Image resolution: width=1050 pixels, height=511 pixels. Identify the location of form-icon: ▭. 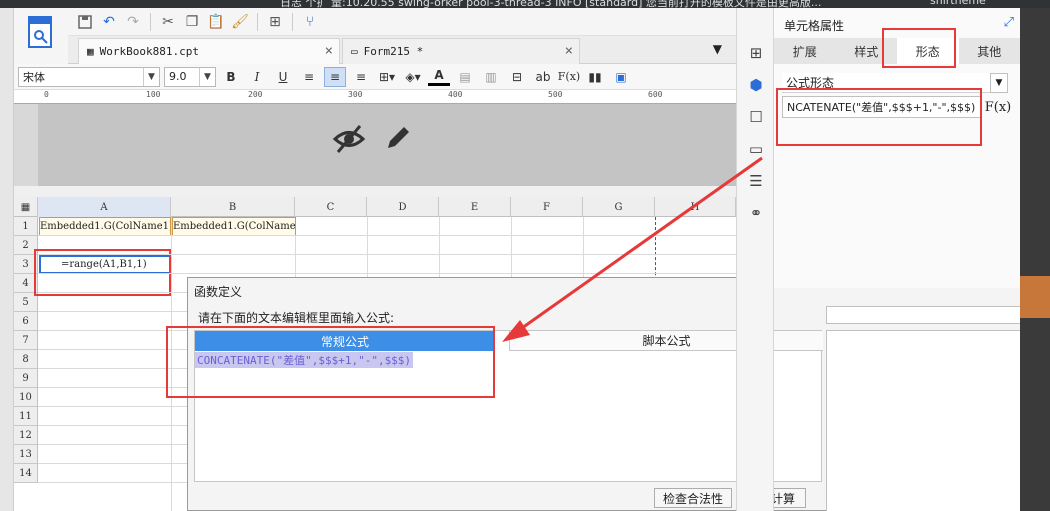
(354, 51).